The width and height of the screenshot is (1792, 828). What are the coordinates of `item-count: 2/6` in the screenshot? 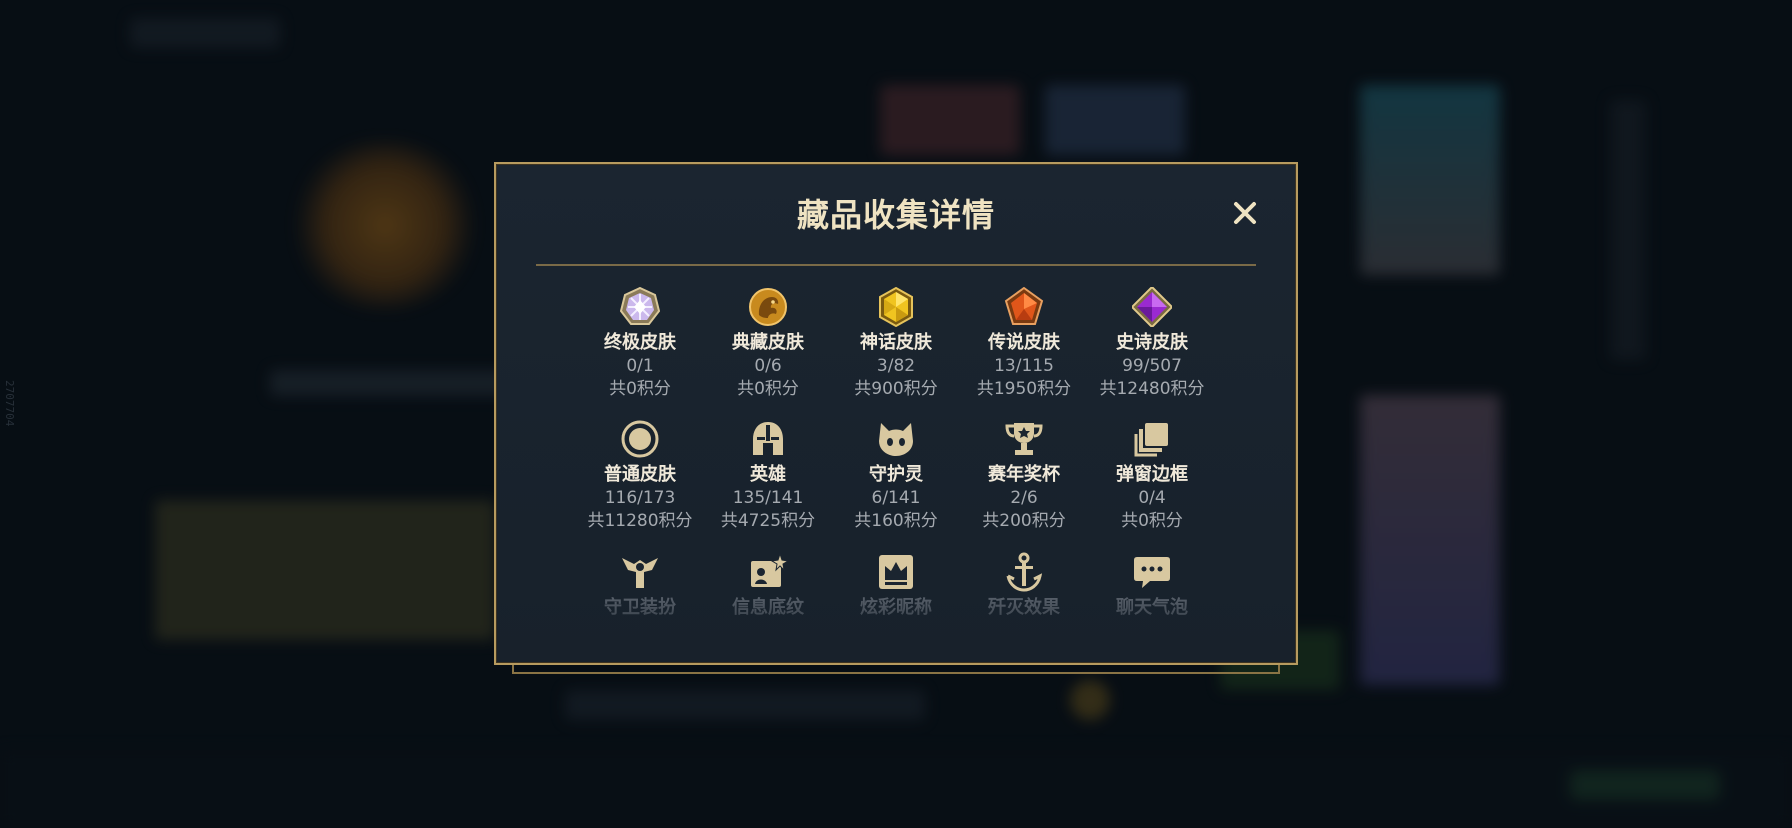 It's located at (1024, 498).